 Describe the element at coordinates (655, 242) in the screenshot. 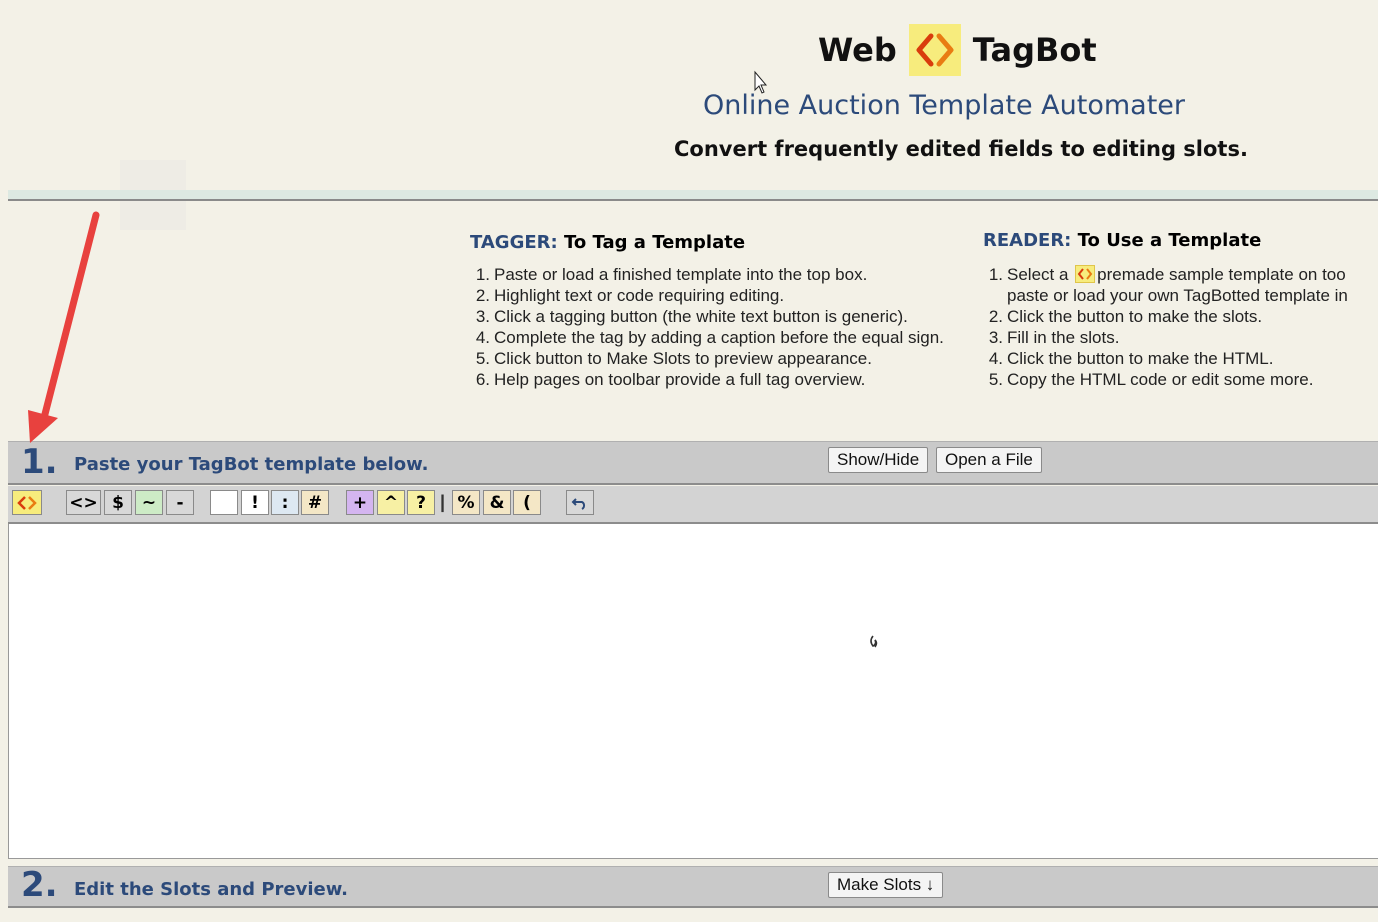

I see `tagger-heading-text: To Tag a Template` at that location.